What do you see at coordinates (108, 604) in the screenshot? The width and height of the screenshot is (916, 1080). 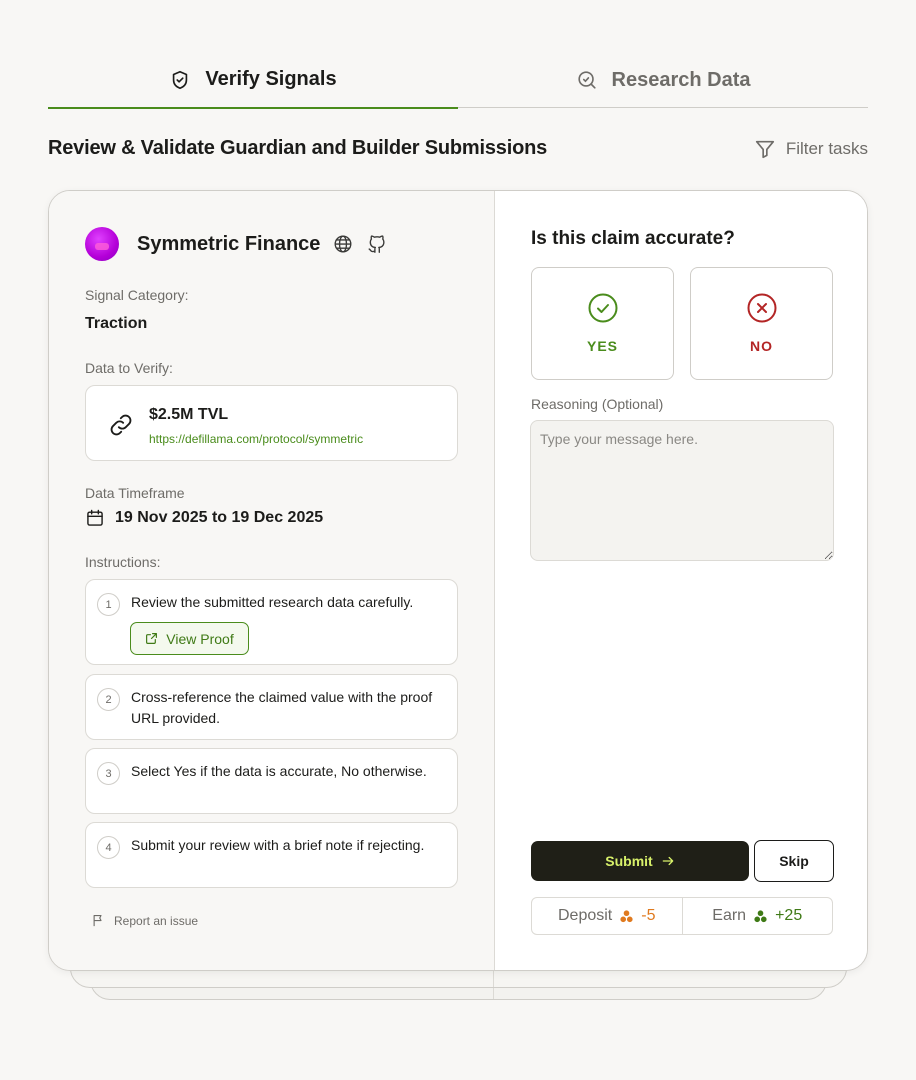 I see `step-number: 1` at bounding box center [108, 604].